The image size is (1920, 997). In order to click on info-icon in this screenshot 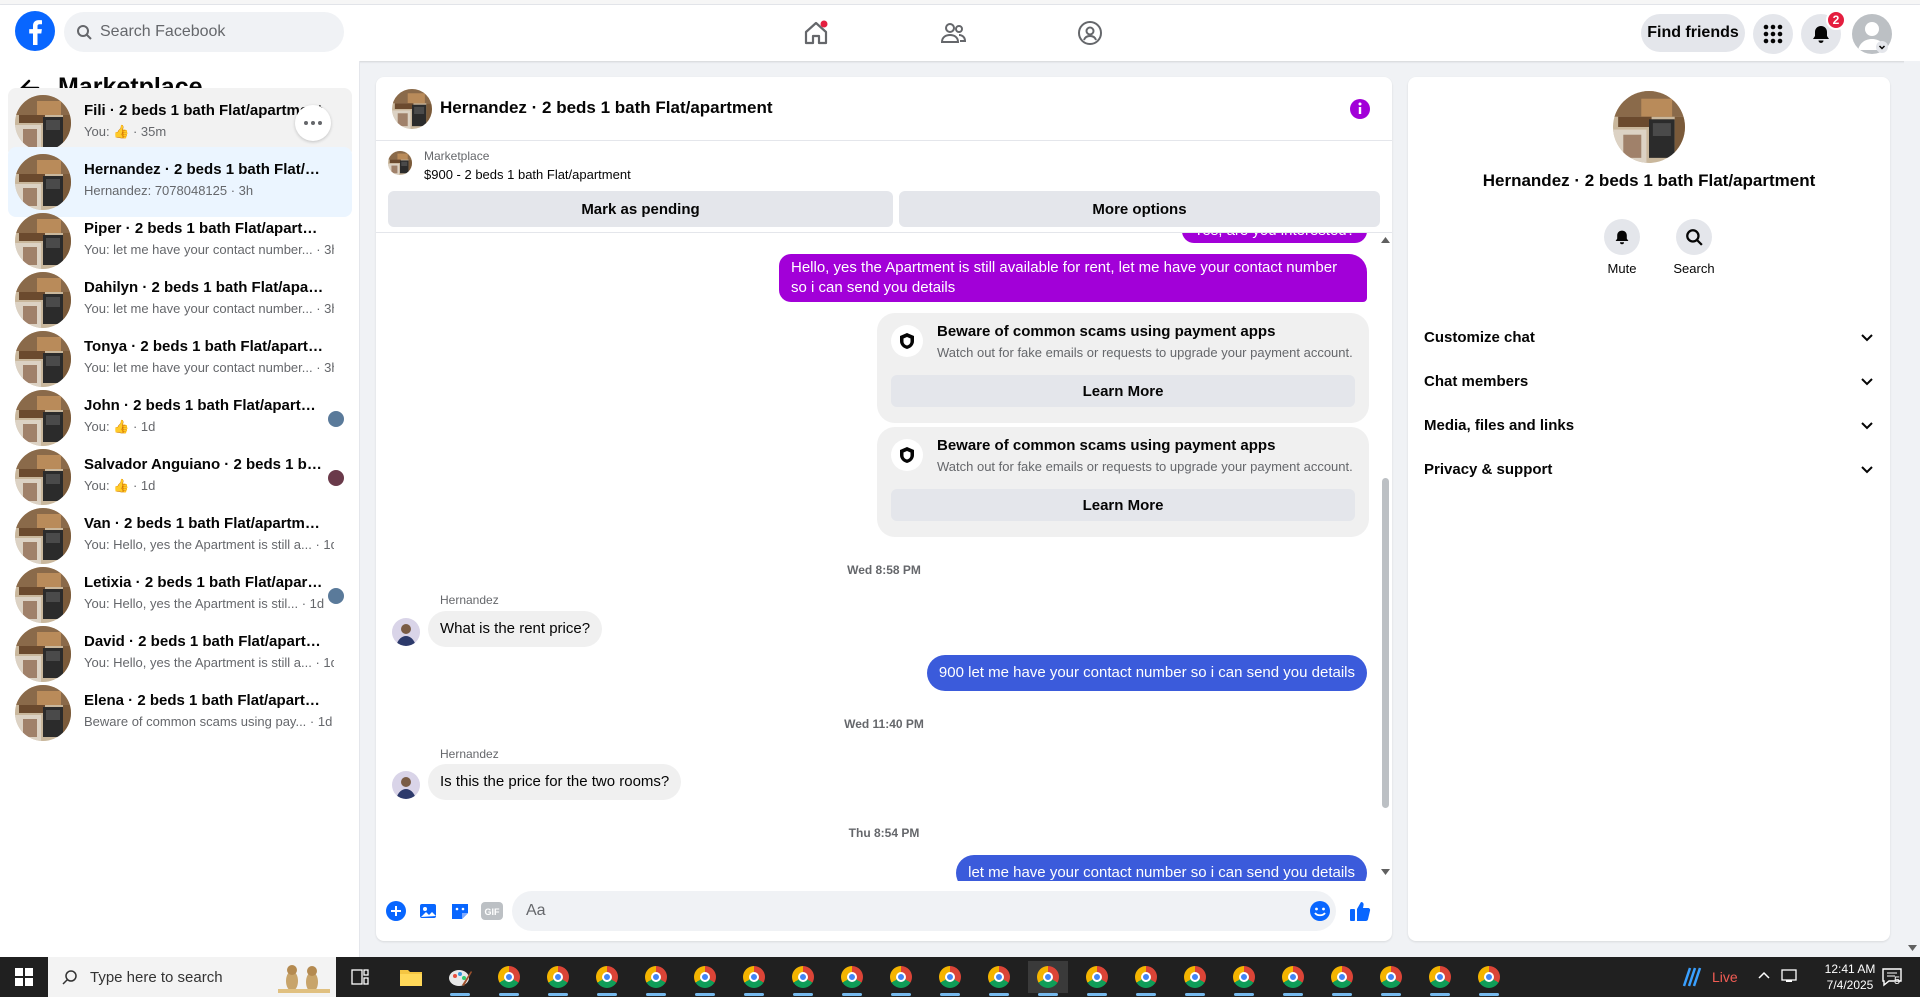, I will do `click(1360, 109)`.